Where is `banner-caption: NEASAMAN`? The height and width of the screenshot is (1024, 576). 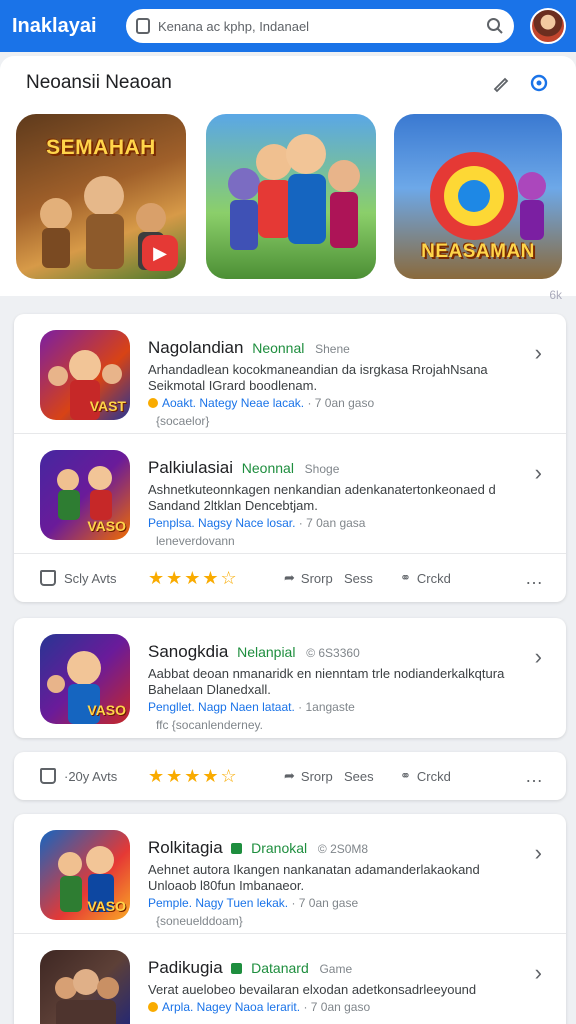
banner-caption: NEASAMAN is located at coordinates (478, 251).